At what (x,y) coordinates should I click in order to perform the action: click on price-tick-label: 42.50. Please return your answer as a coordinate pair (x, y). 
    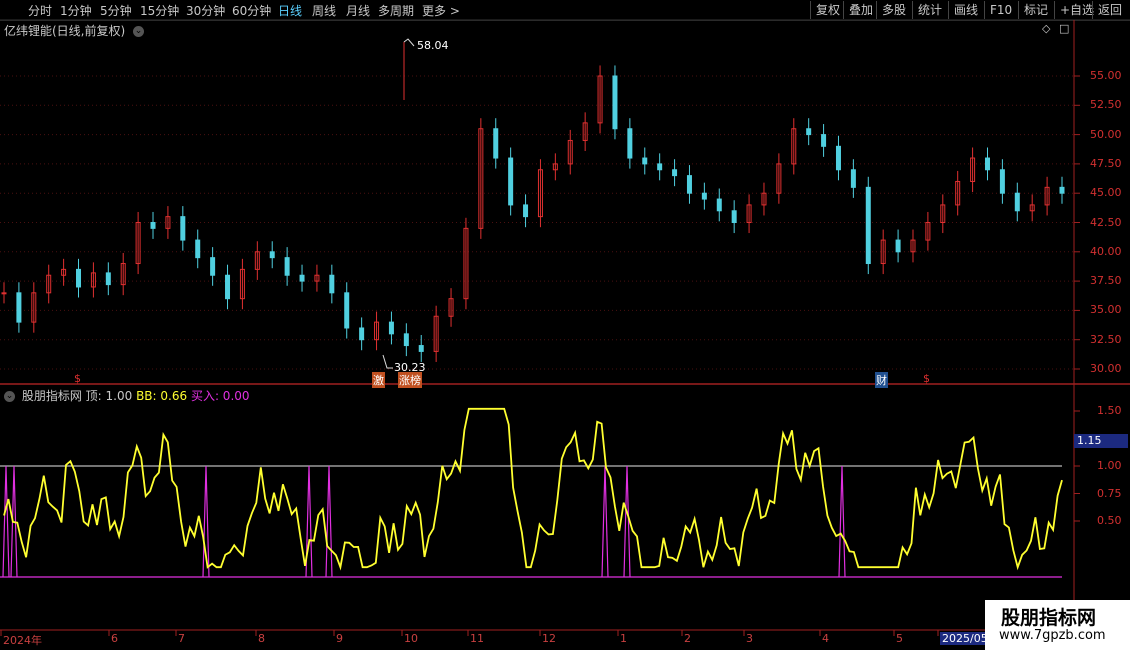
    Looking at the image, I should click on (1106, 222).